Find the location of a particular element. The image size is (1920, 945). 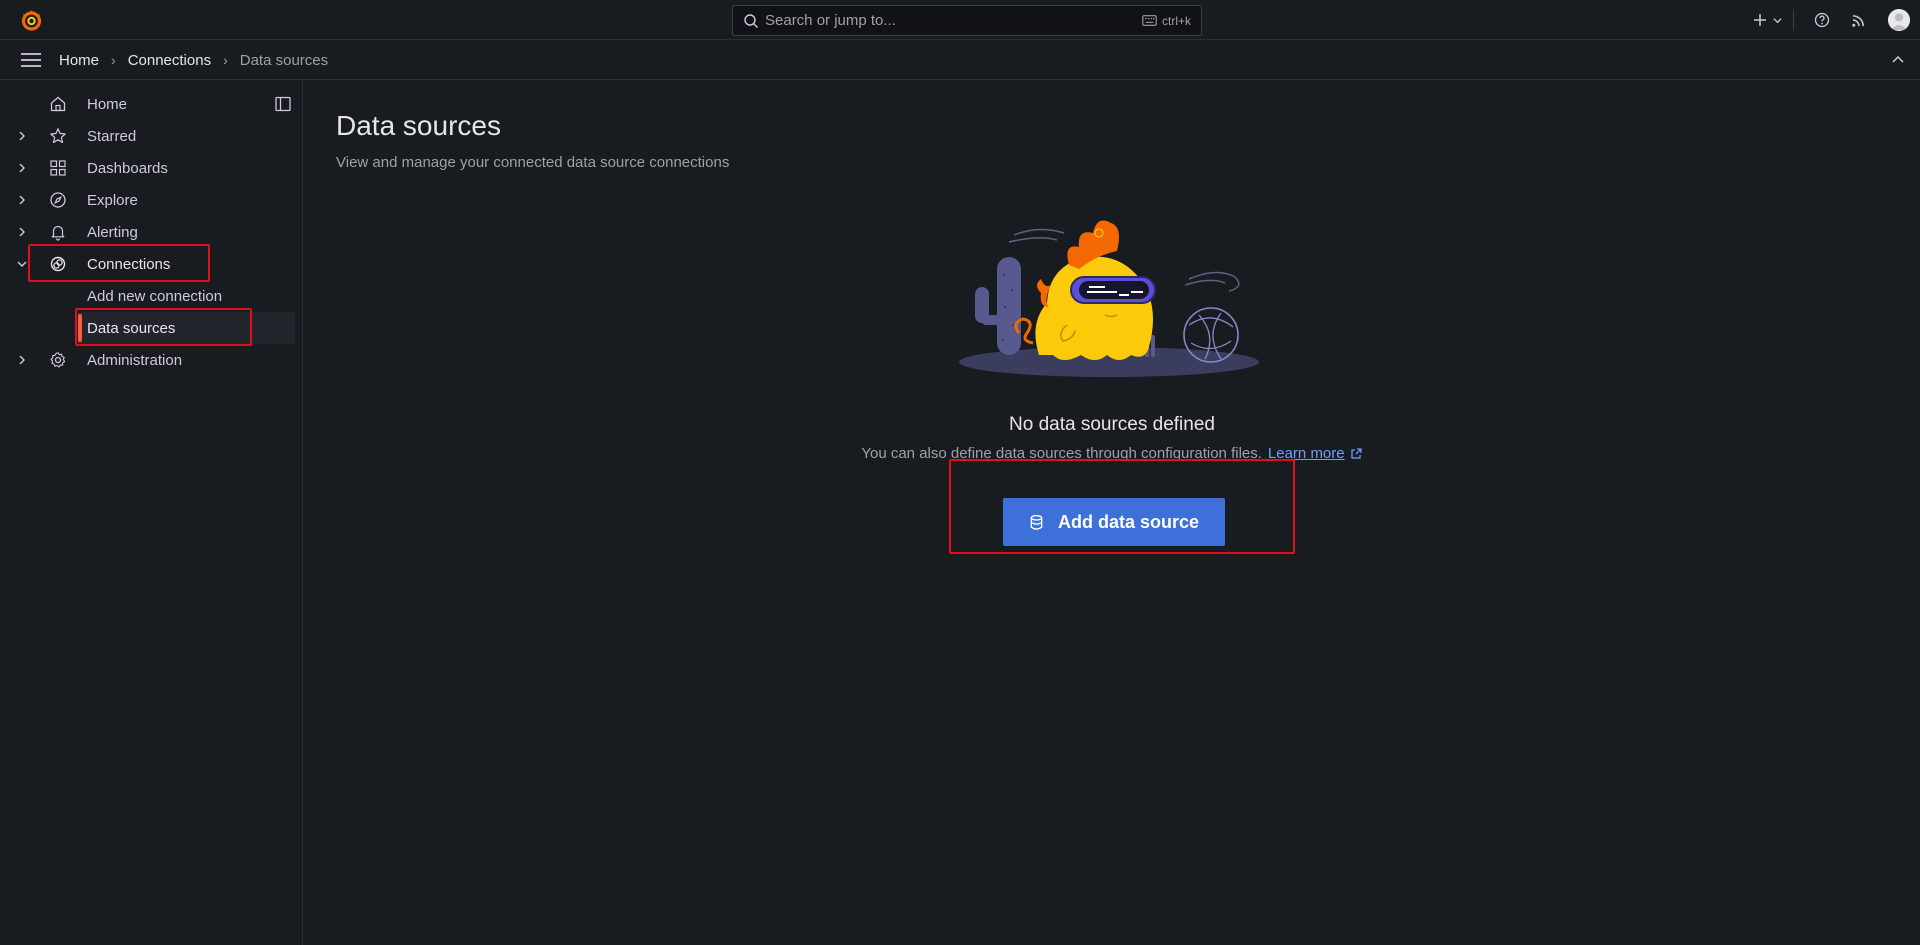

rss-icon is located at coordinates (1858, 20).